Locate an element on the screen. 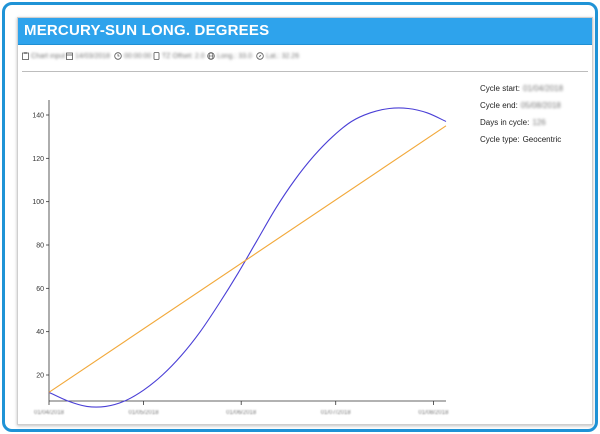 Image resolution: width=600 pixels, height=434 pixels. y-tick-label: 20 is located at coordinates (40, 376).